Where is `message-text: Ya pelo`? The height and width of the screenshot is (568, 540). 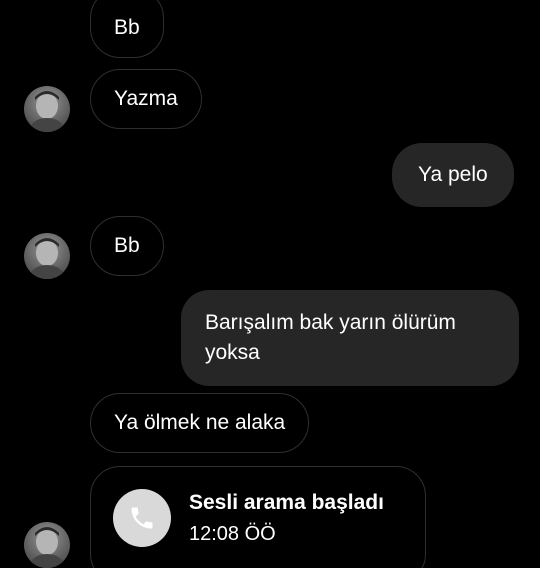 message-text: Ya pelo is located at coordinates (453, 174).